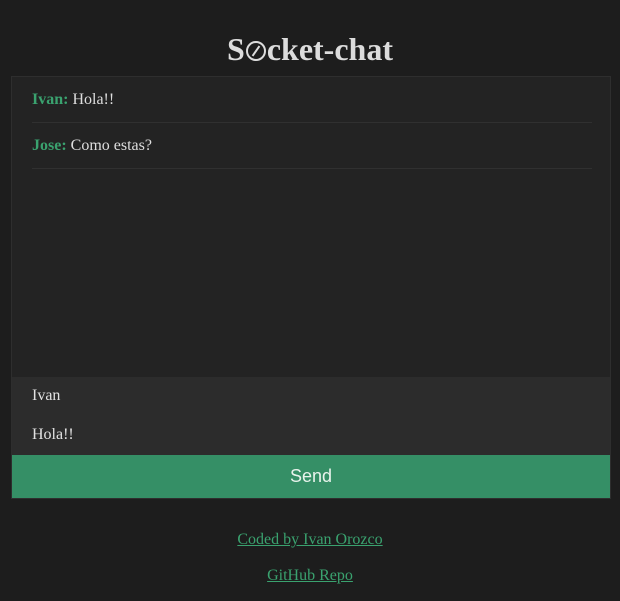 The width and height of the screenshot is (620, 601). I want to click on username-input, so click(312, 396).